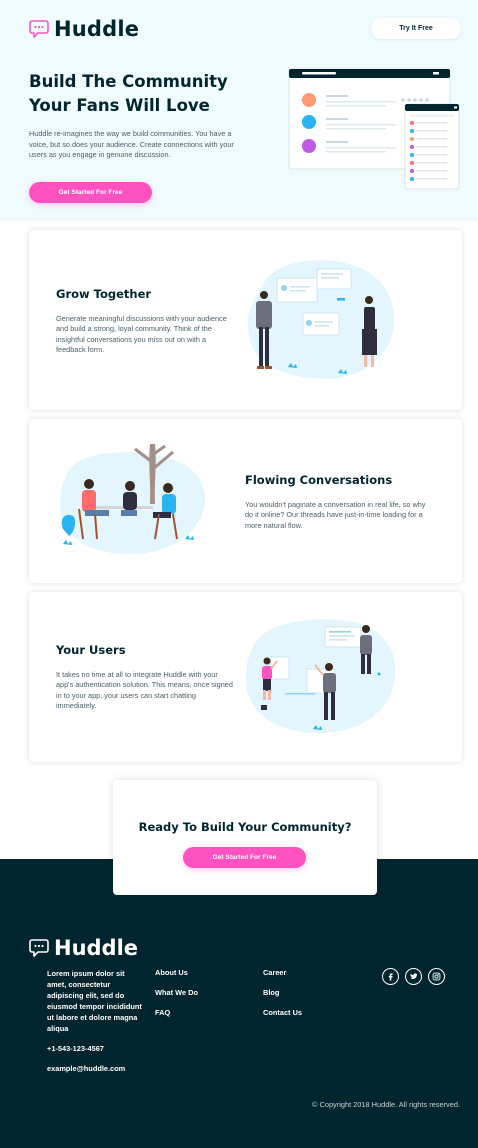 This screenshot has height=1148, width=478. What do you see at coordinates (176, 992) in the screenshot?
I see `footer-link-what-we-do: What We Do` at bounding box center [176, 992].